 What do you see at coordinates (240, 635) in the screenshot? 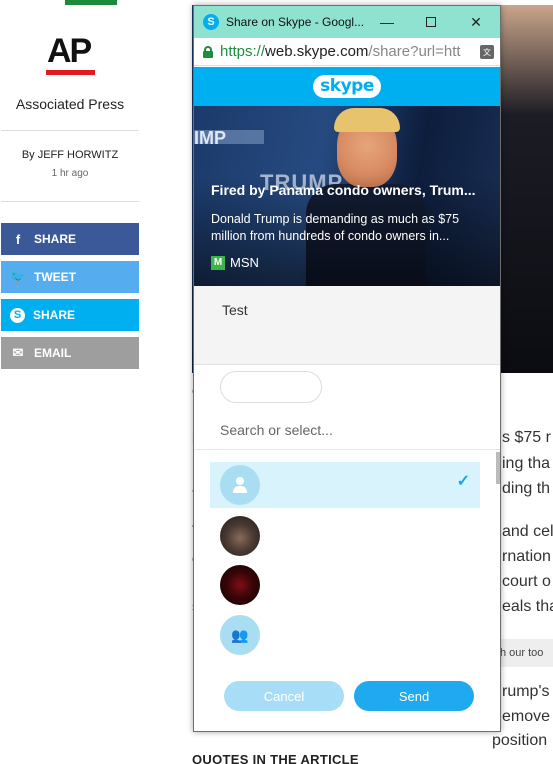
I see `group-icon: 👥` at bounding box center [240, 635].